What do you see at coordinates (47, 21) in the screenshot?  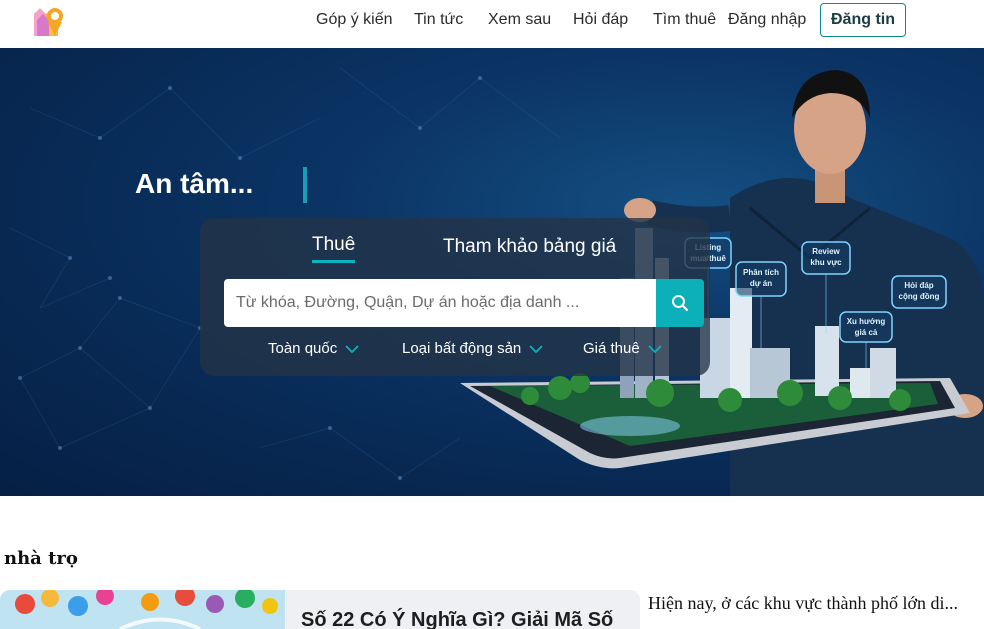 I see `logo-icon` at bounding box center [47, 21].